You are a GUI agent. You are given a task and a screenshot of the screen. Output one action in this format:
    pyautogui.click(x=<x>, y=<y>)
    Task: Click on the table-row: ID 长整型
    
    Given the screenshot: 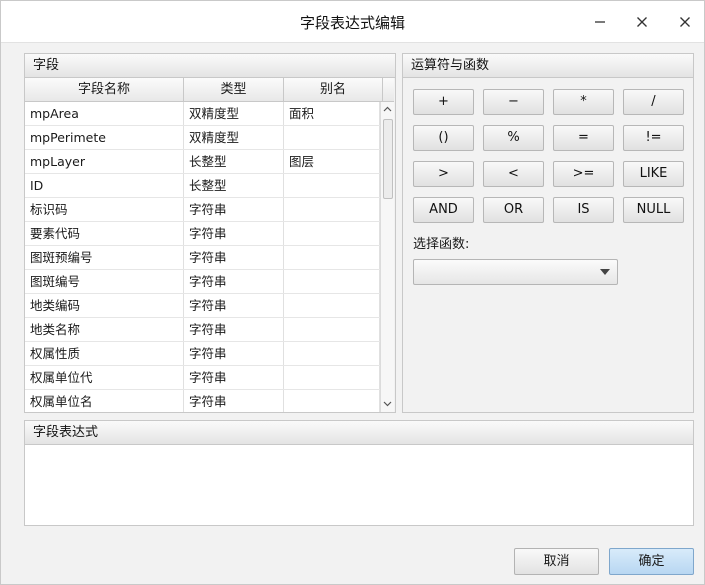 What is the action you would take?
    pyautogui.click(x=202, y=186)
    